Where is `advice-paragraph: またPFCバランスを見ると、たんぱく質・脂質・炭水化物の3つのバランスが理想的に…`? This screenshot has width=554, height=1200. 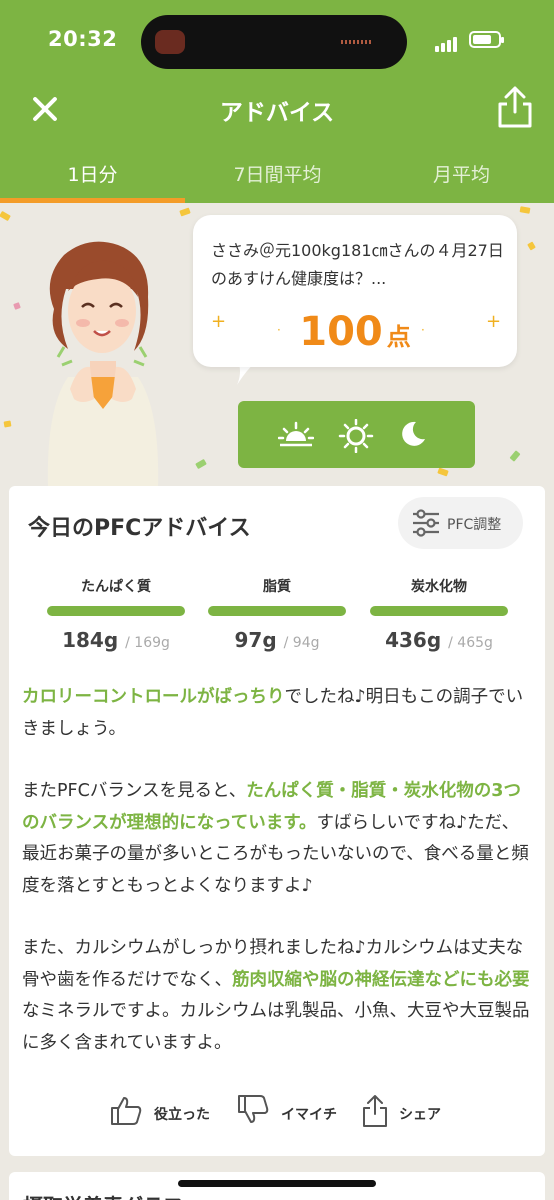 advice-paragraph: またPFCバランスを見ると、たんぱく質・脂質・炭水化物の3つのバランスが理想的に… is located at coordinates (275, 838).